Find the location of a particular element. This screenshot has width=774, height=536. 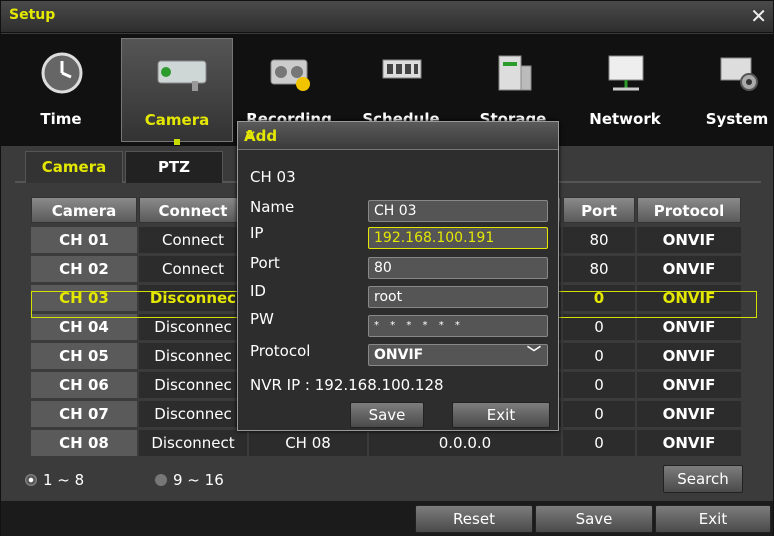

cell-connect: Disconnect is located at coordinates (193, 443).